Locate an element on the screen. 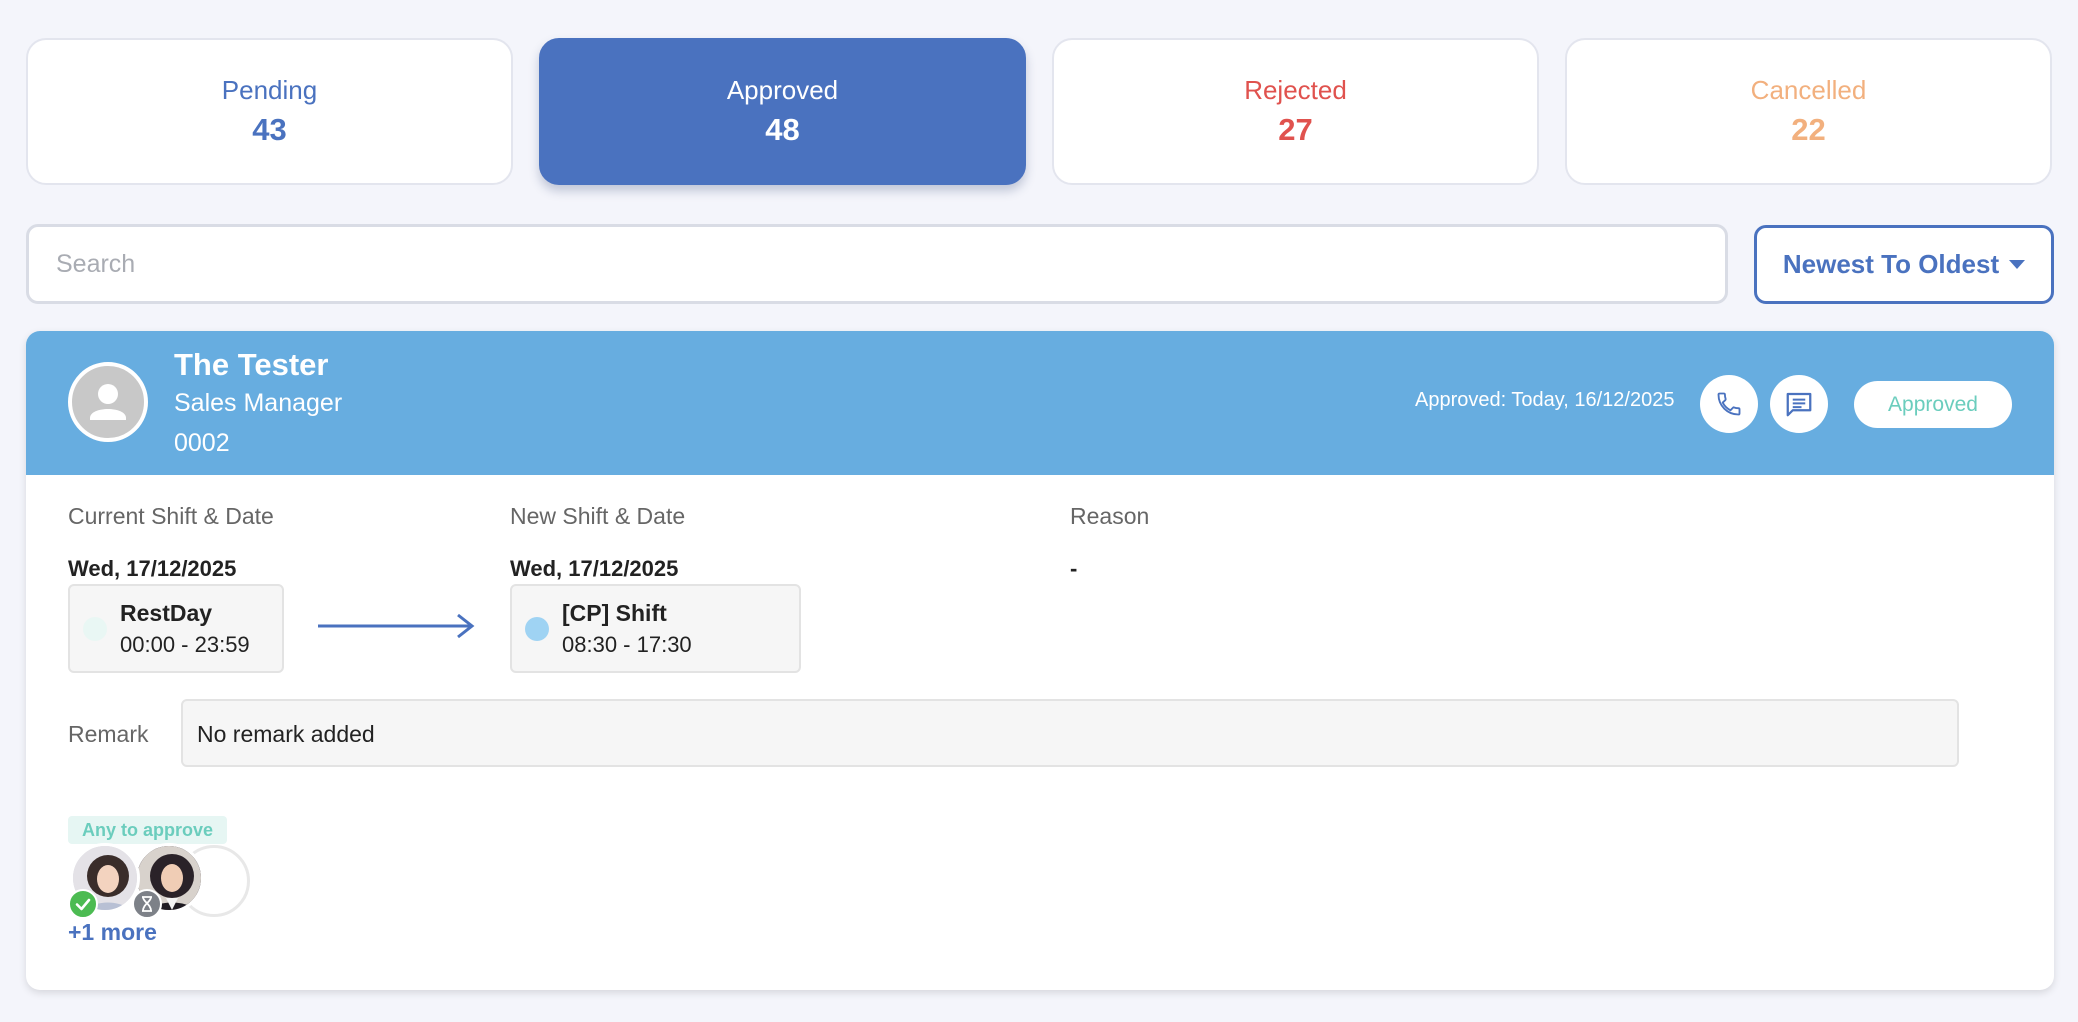 Image resolution: width=2078 pixels, height=1022 pixels. new-shift-date: Wed, 17/12/2025 is located at coordinates (594, 568).